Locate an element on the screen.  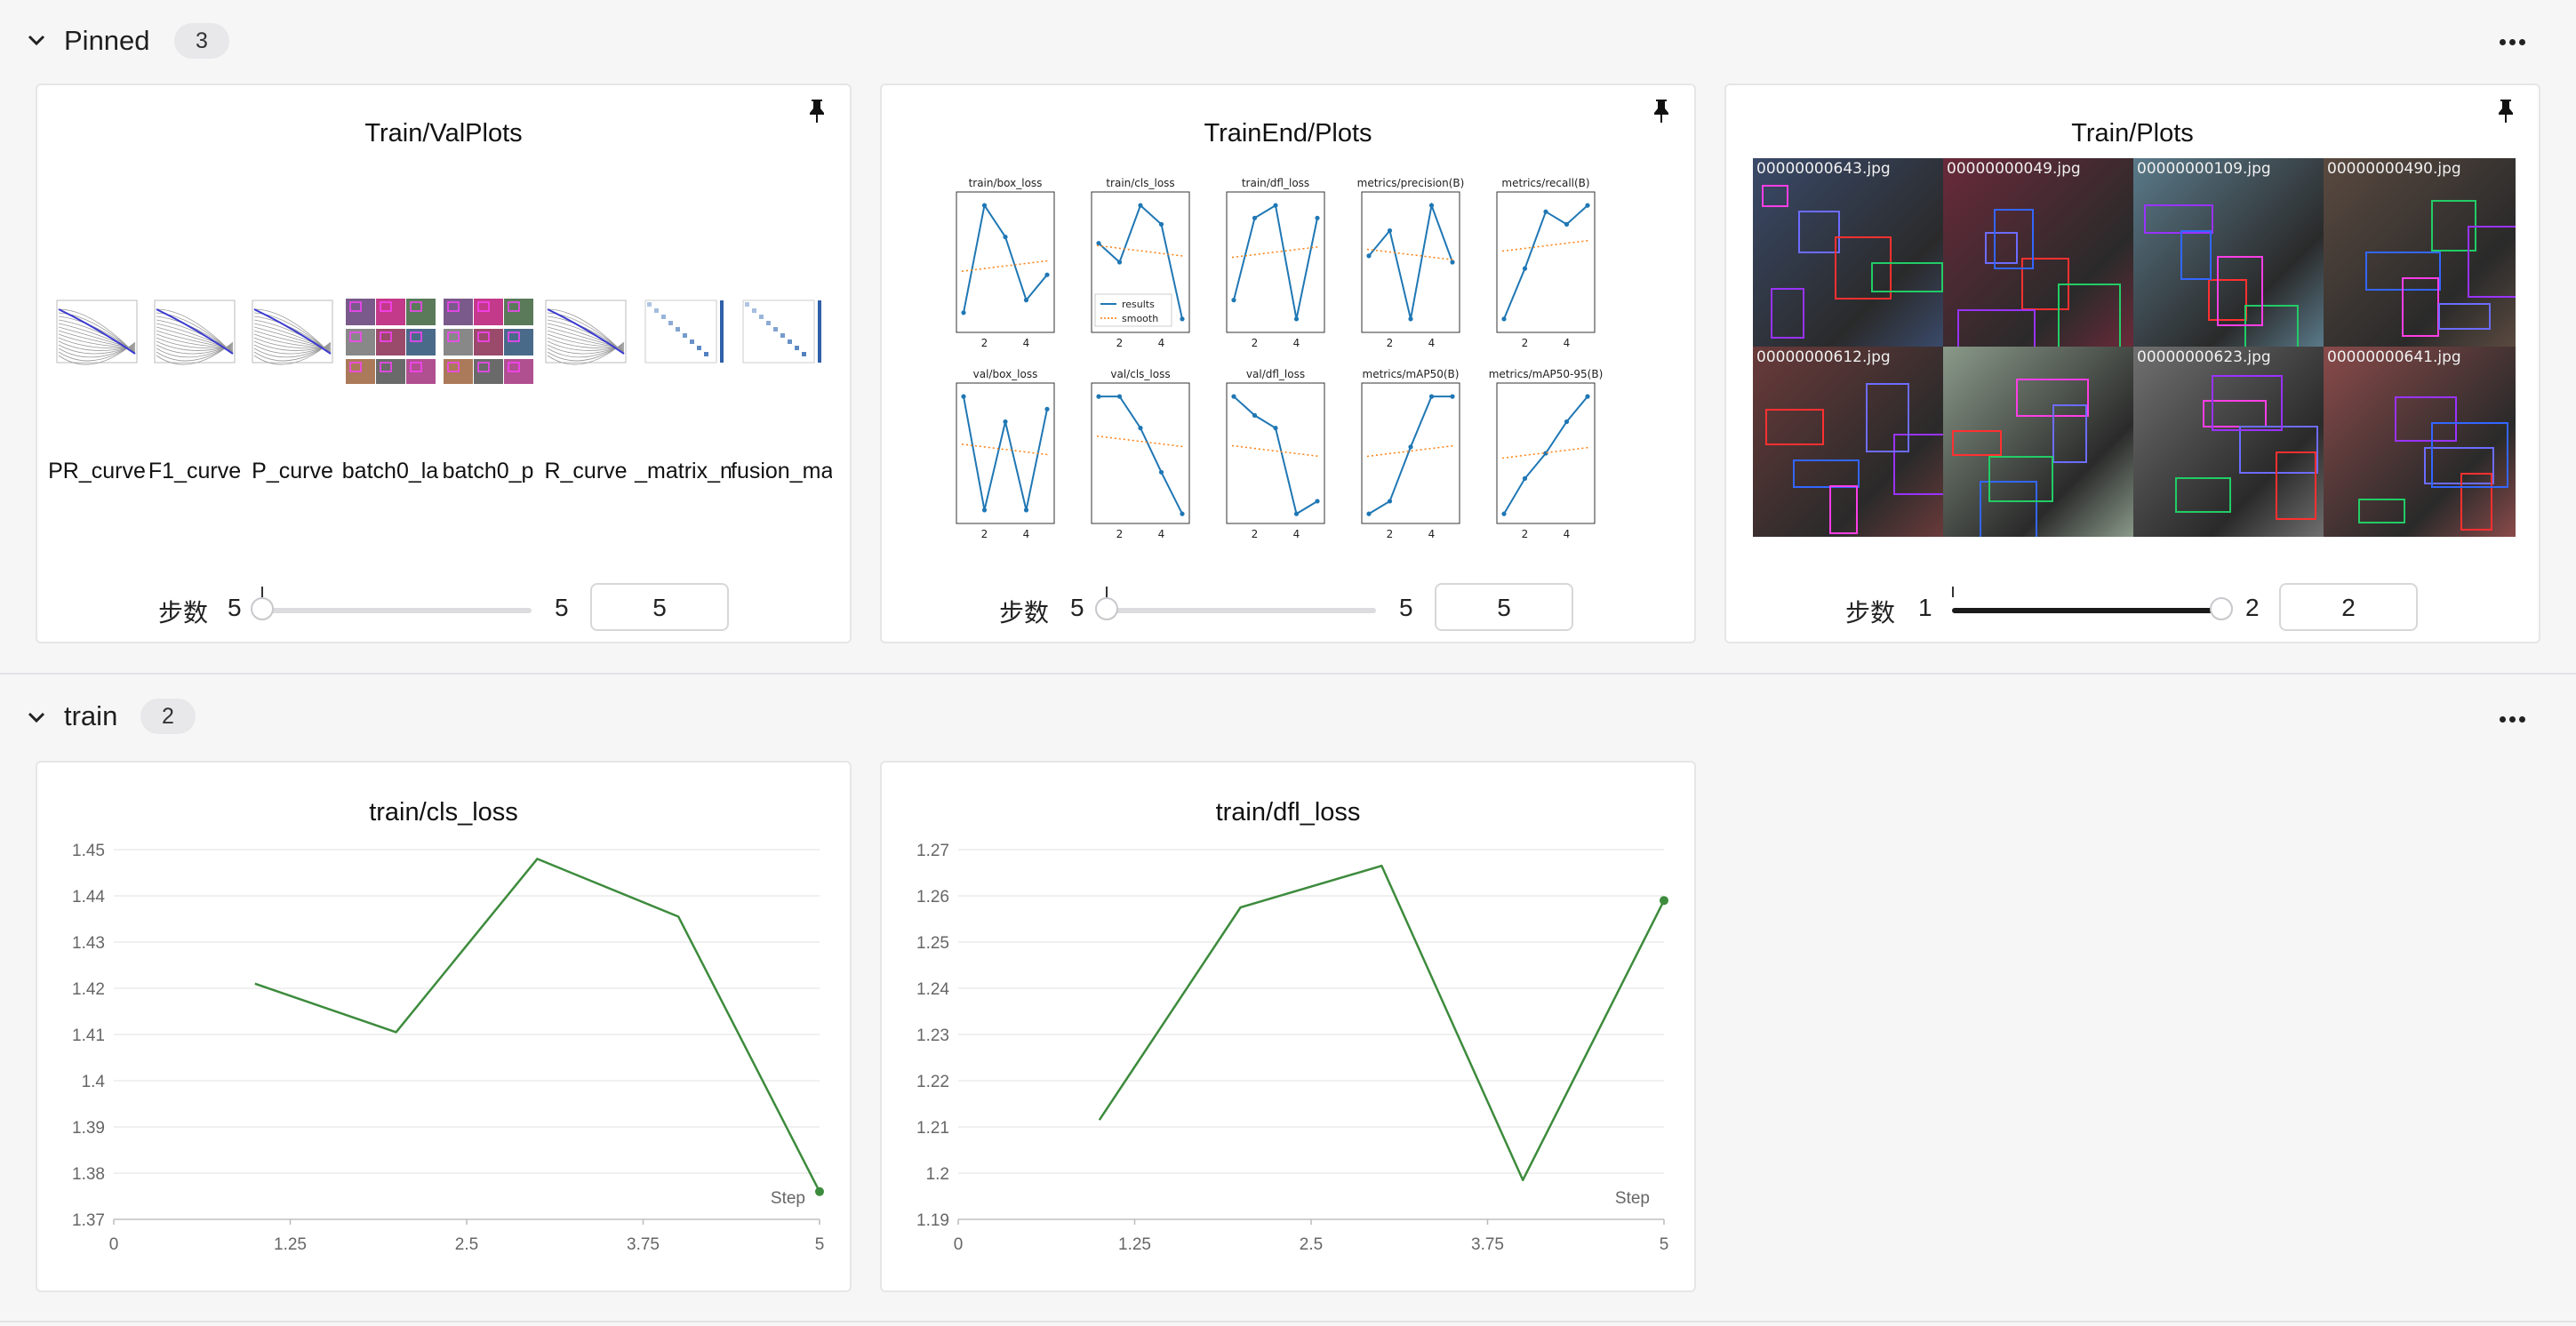
panel-title: Train/Plots is located at coordinates (2132, 134).